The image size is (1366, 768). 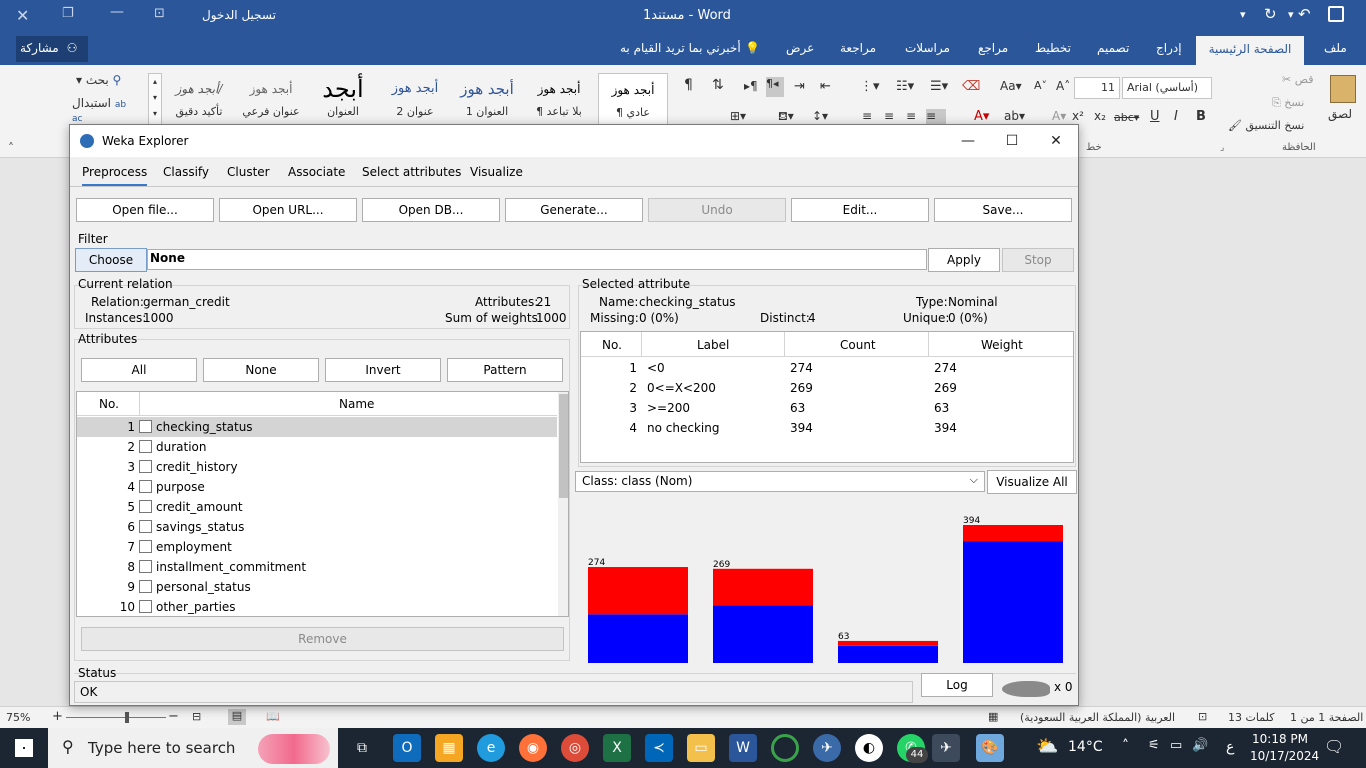 I want to click on remove-button: Remove, so click(x=322, y=639).